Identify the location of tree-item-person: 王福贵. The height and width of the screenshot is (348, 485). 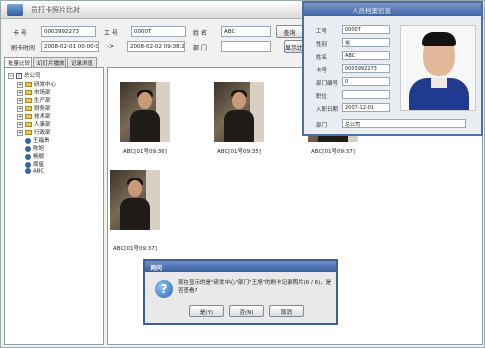
(37, 140).